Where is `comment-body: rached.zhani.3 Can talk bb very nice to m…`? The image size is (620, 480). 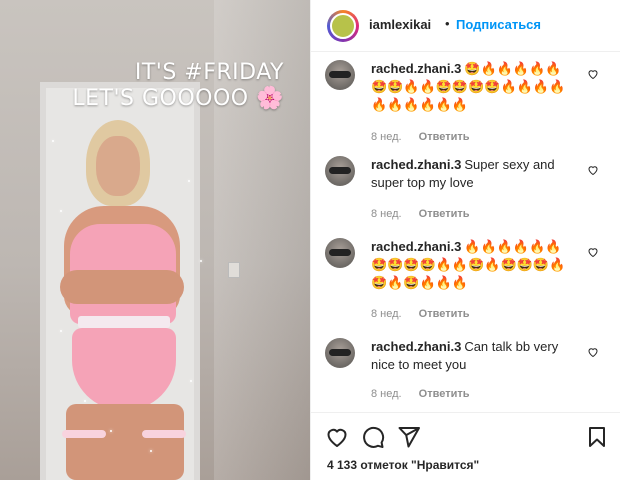 comment-body: rached.zhani.3 Can talk bb very nice to m… is located at coordinates (469, 356).